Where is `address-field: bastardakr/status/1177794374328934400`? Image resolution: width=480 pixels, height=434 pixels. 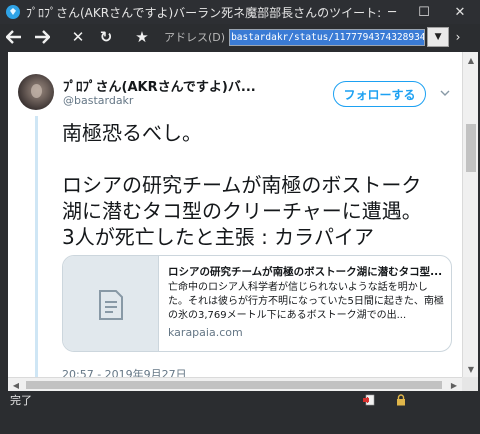
address-field: bastardakr/status/1177794374328934400 is located at coordinates (327, 37).